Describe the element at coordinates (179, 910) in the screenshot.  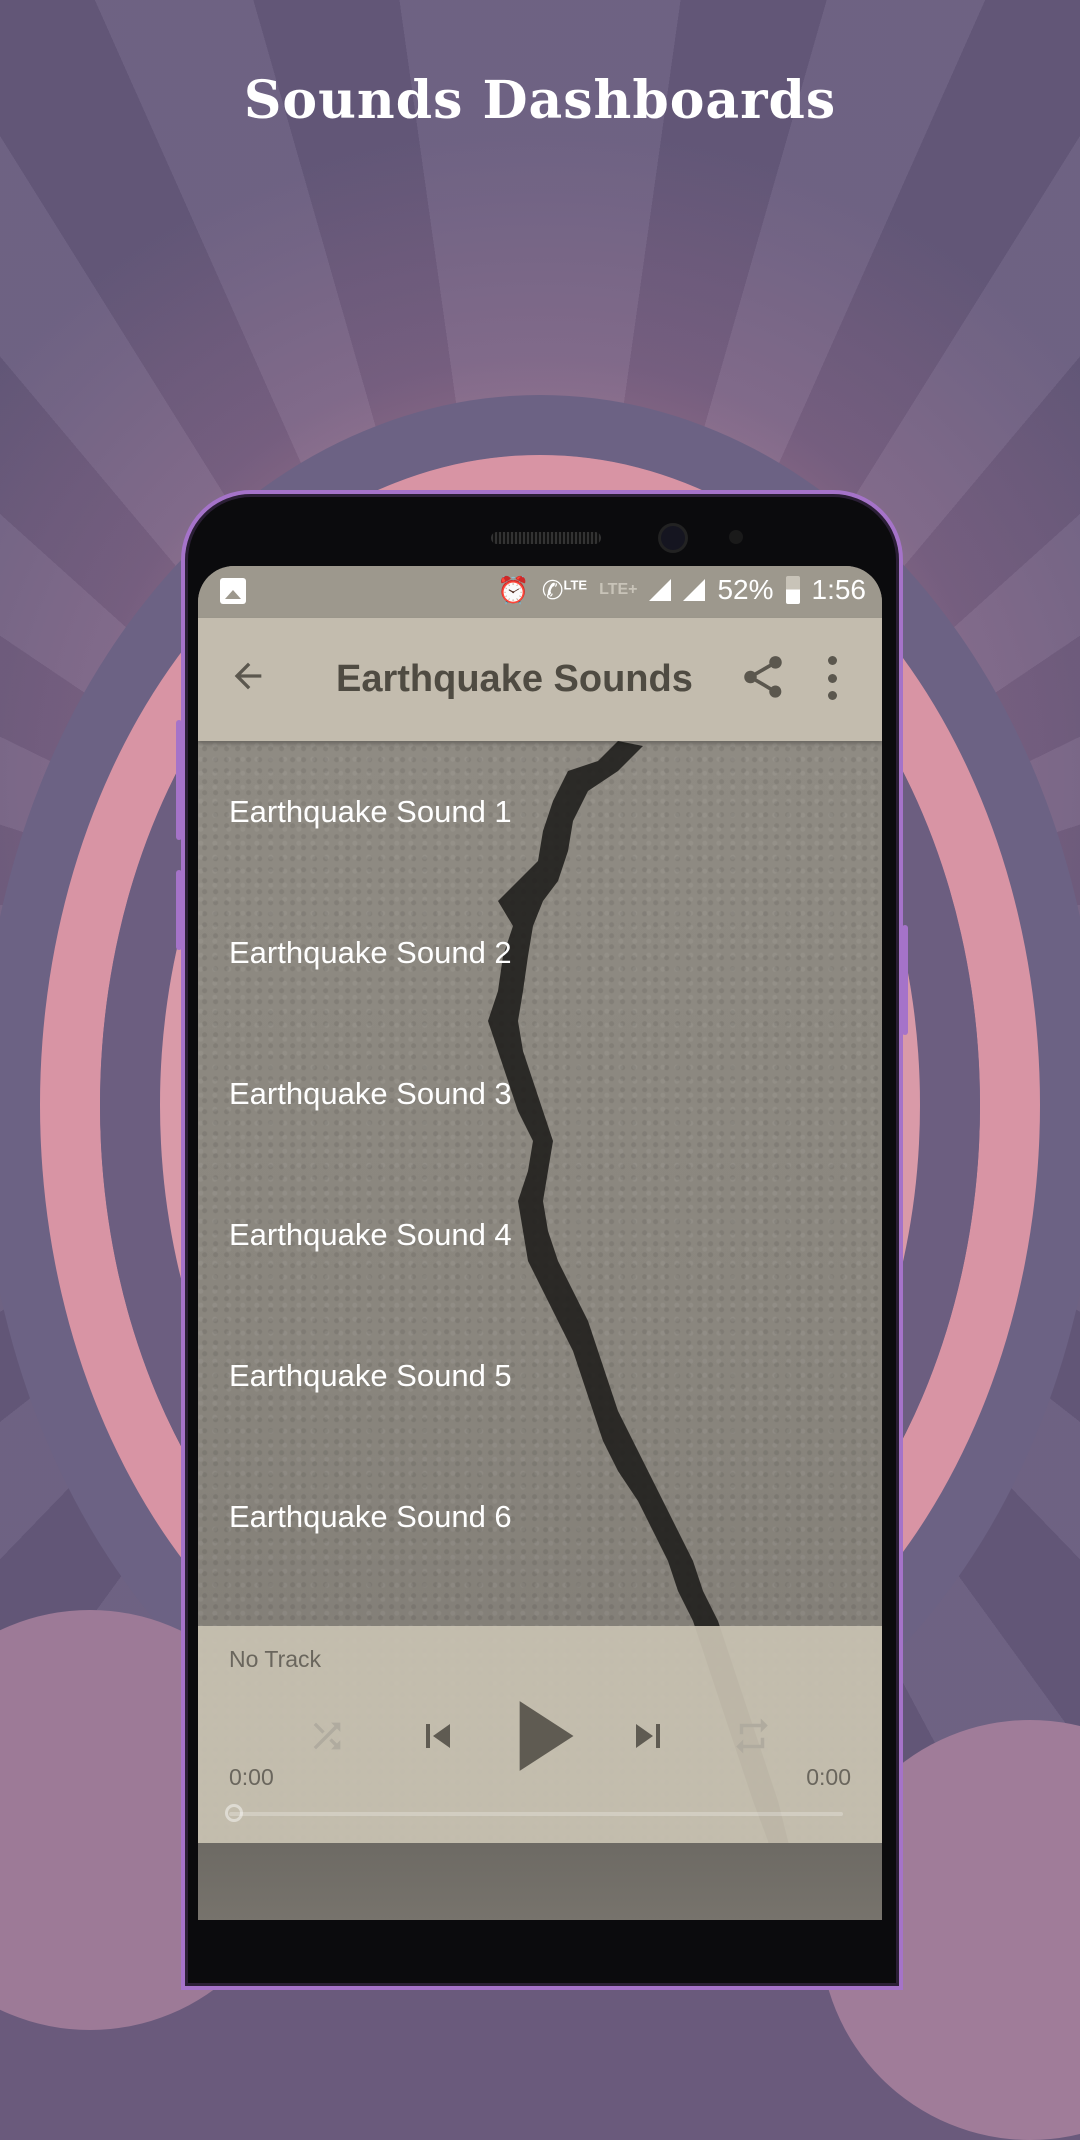
I see `bixby-button` at that location.